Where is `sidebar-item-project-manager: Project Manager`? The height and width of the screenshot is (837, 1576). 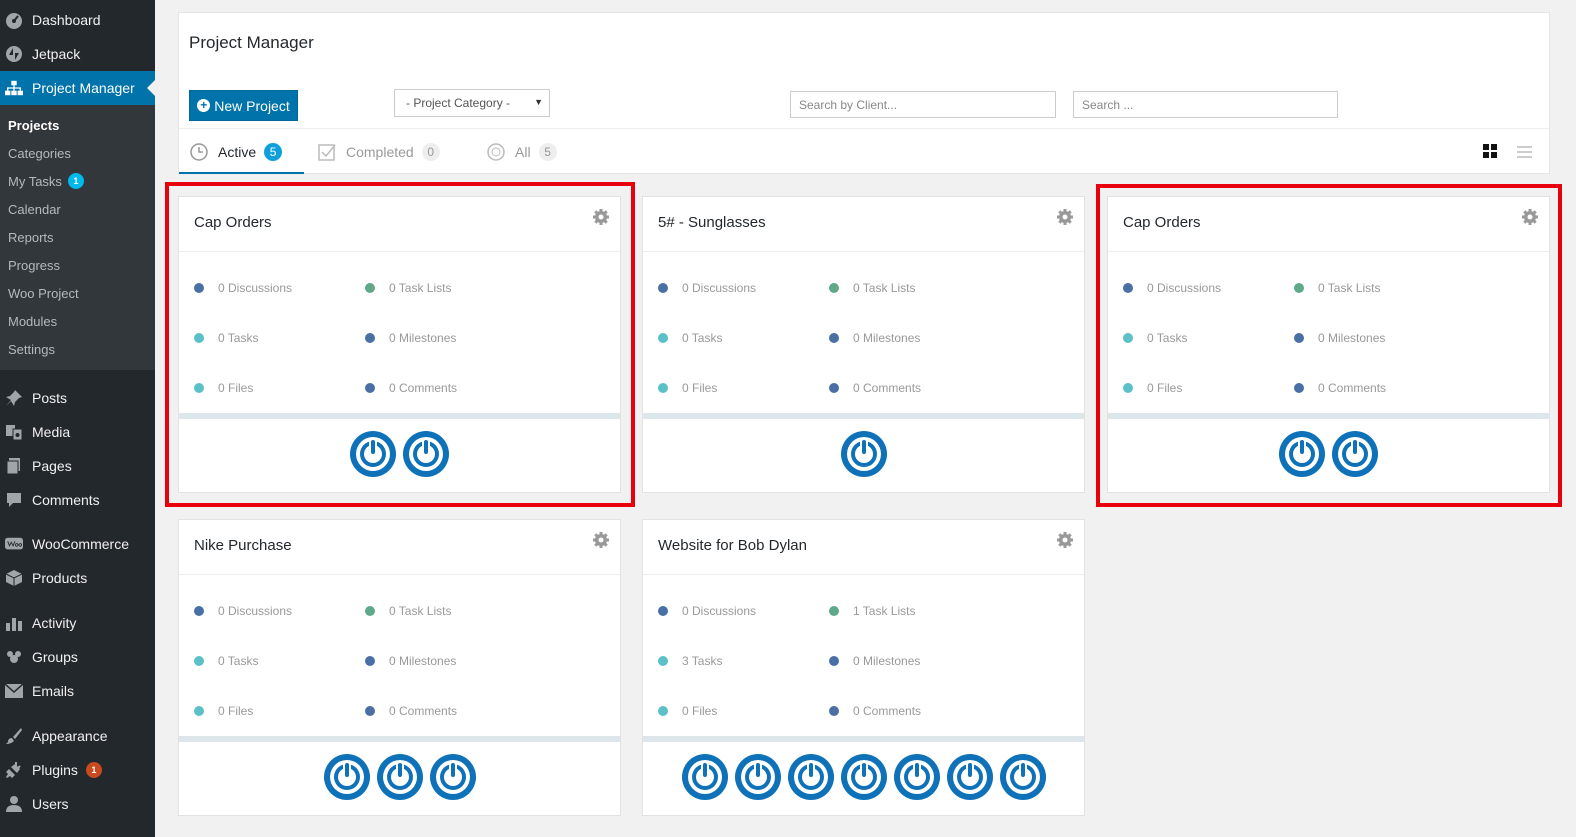
sidebar-item-project-manager: Project Manager is located at coordinates (77, 88).